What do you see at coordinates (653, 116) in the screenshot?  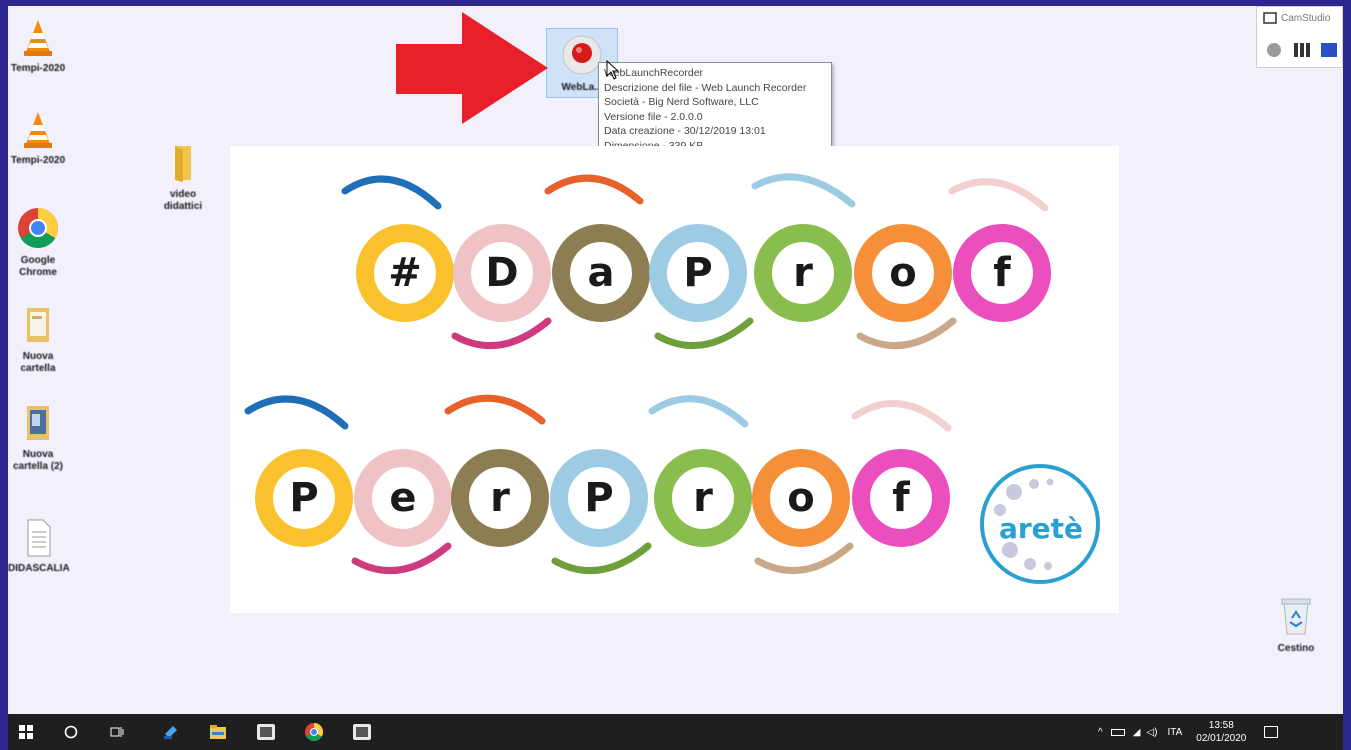 I see `tooltip-version: Versione file - 2.0.0.0` at bounding box center [653, 116].